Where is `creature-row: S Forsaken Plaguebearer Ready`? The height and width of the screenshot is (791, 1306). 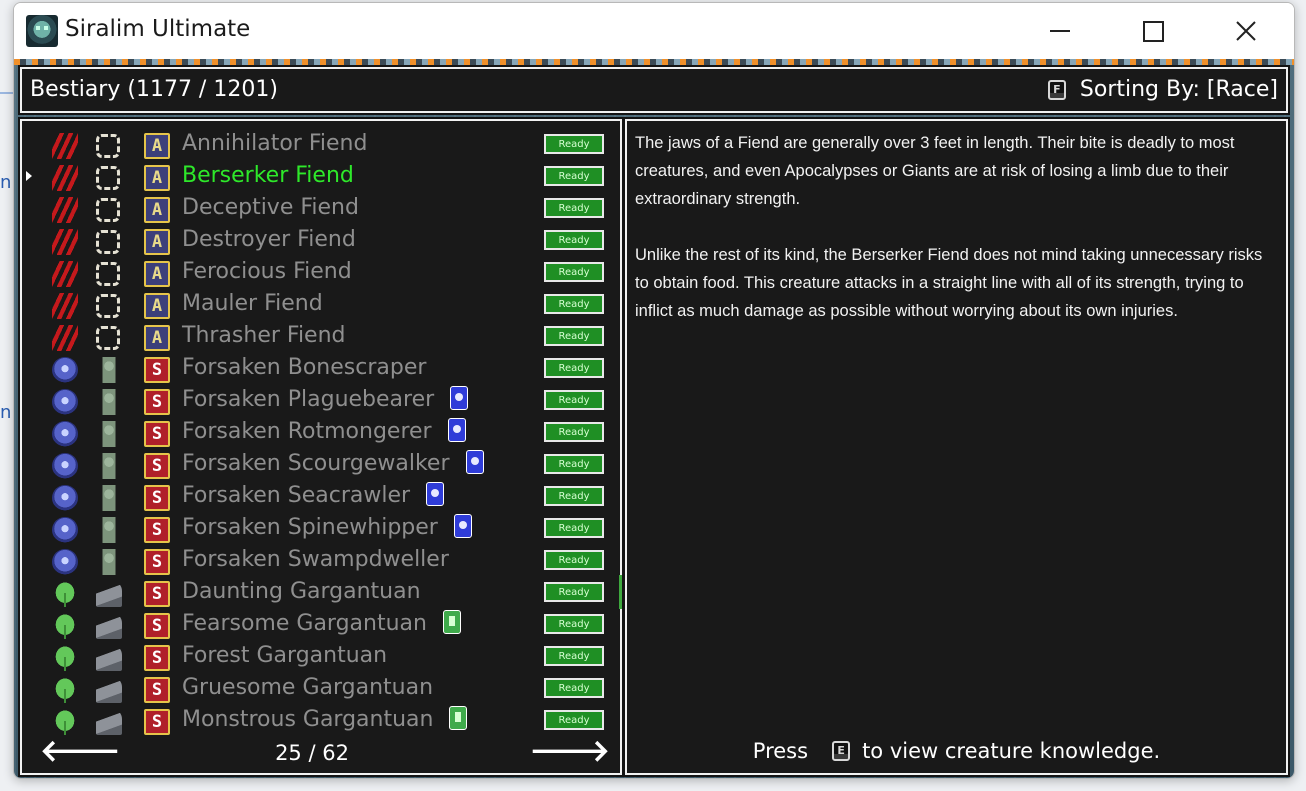
creature-row: S Forsaken Plaguebearer Ready is located at coordinates (321, 401).